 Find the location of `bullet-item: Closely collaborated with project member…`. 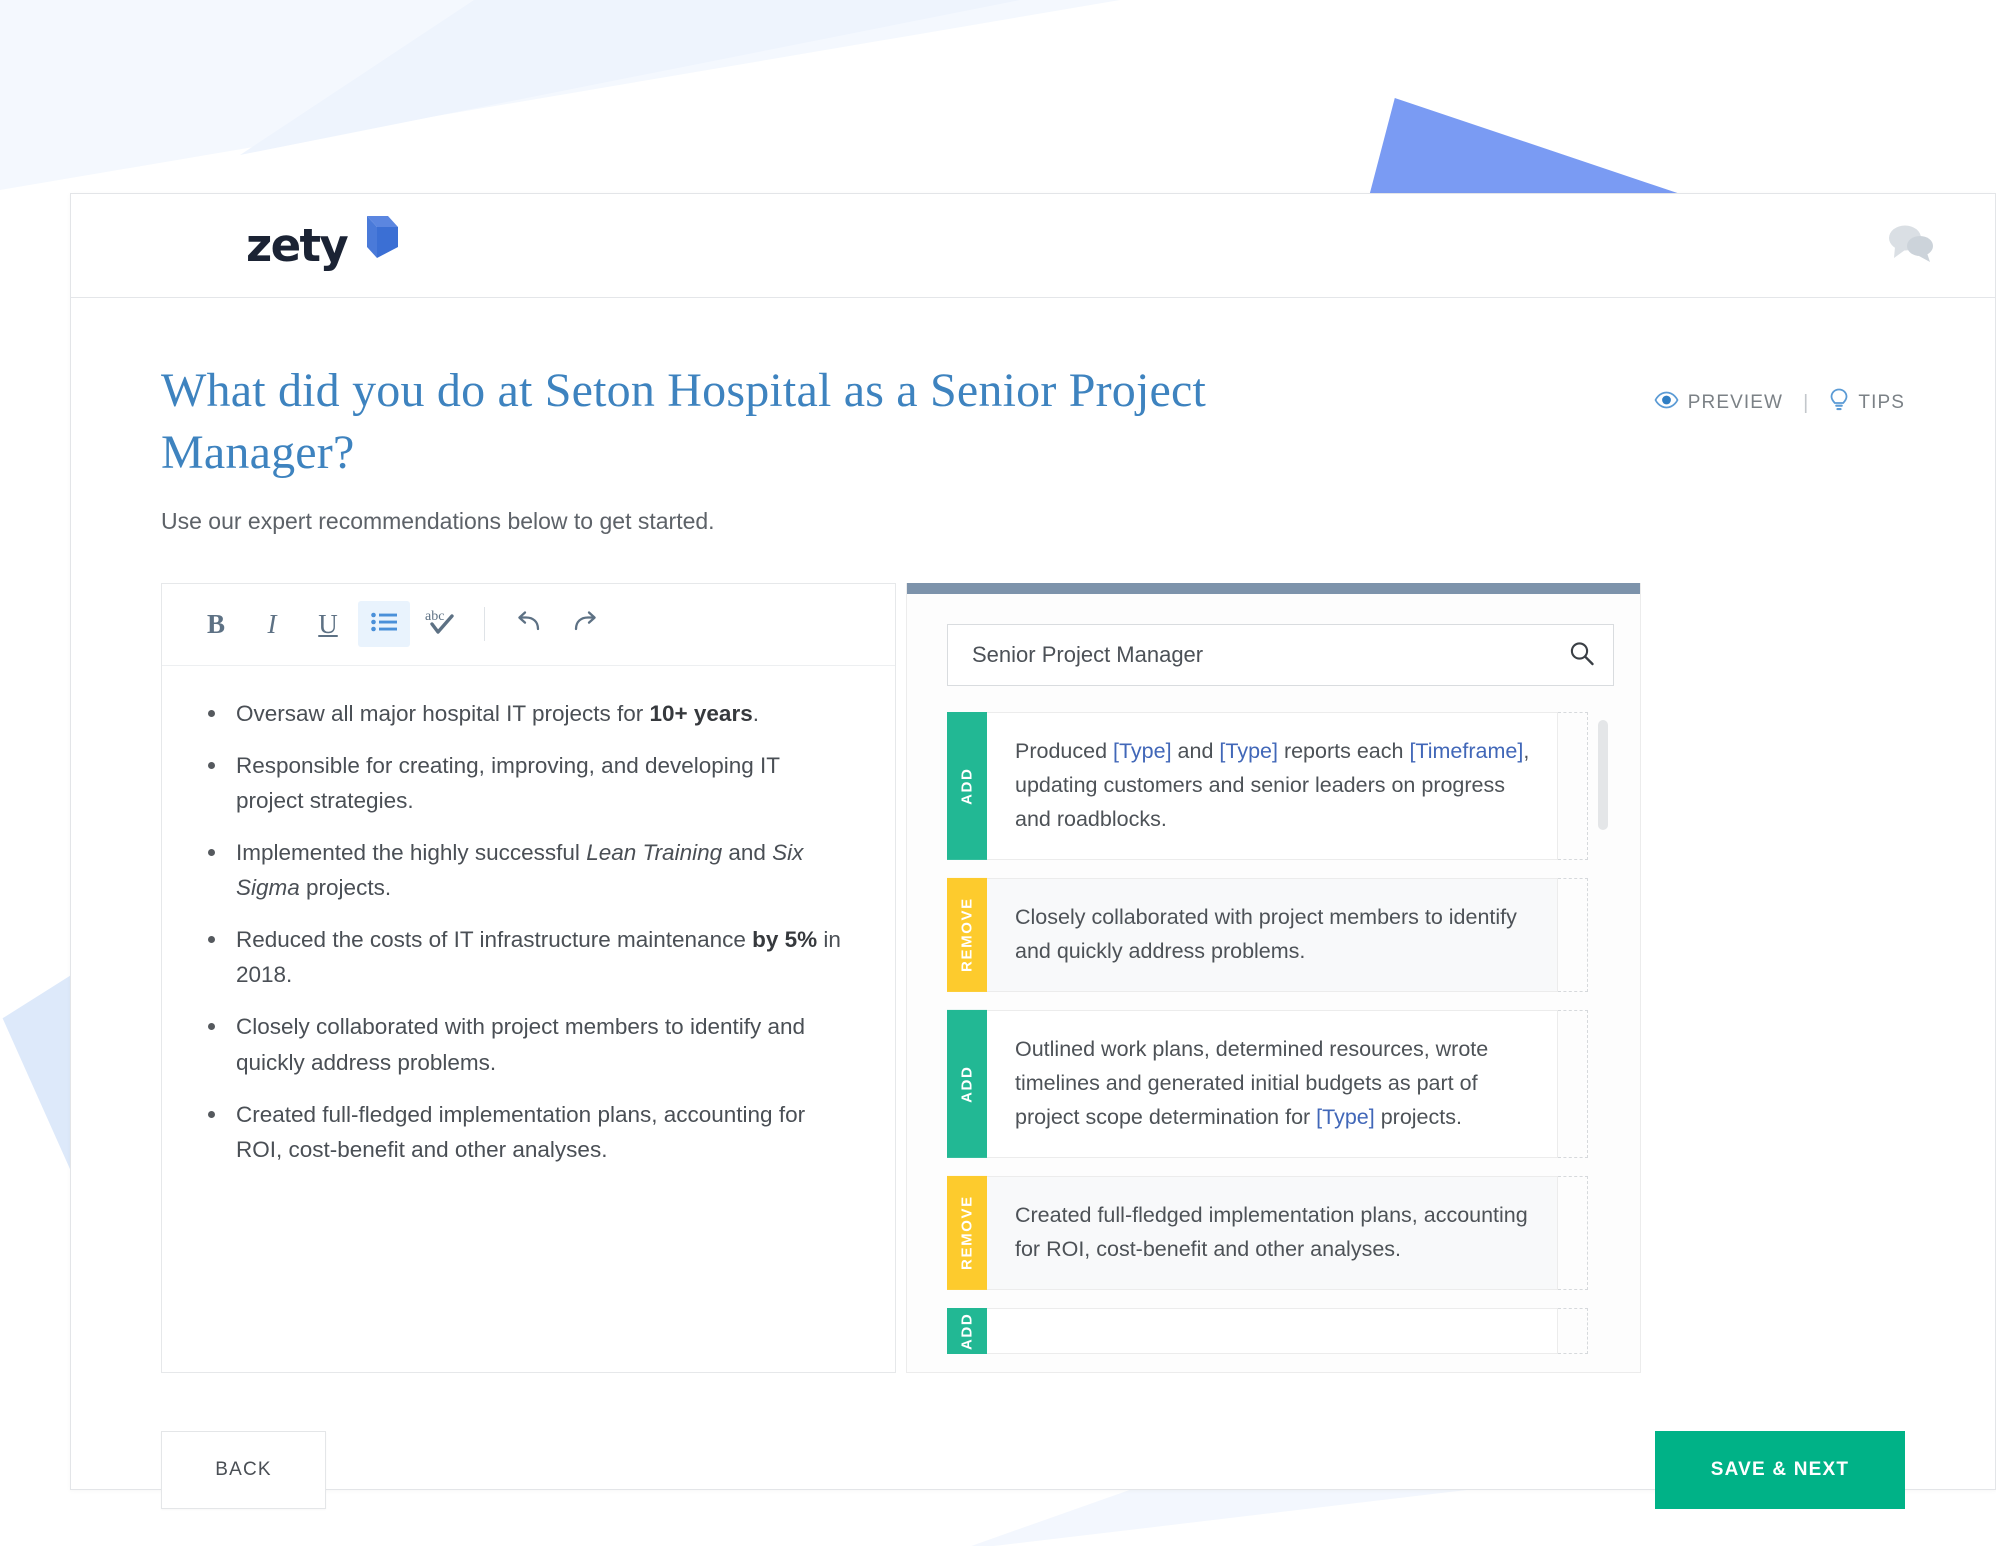

bullet-item: Closely collaborated with project member… is located at coordinates (526, 1044).